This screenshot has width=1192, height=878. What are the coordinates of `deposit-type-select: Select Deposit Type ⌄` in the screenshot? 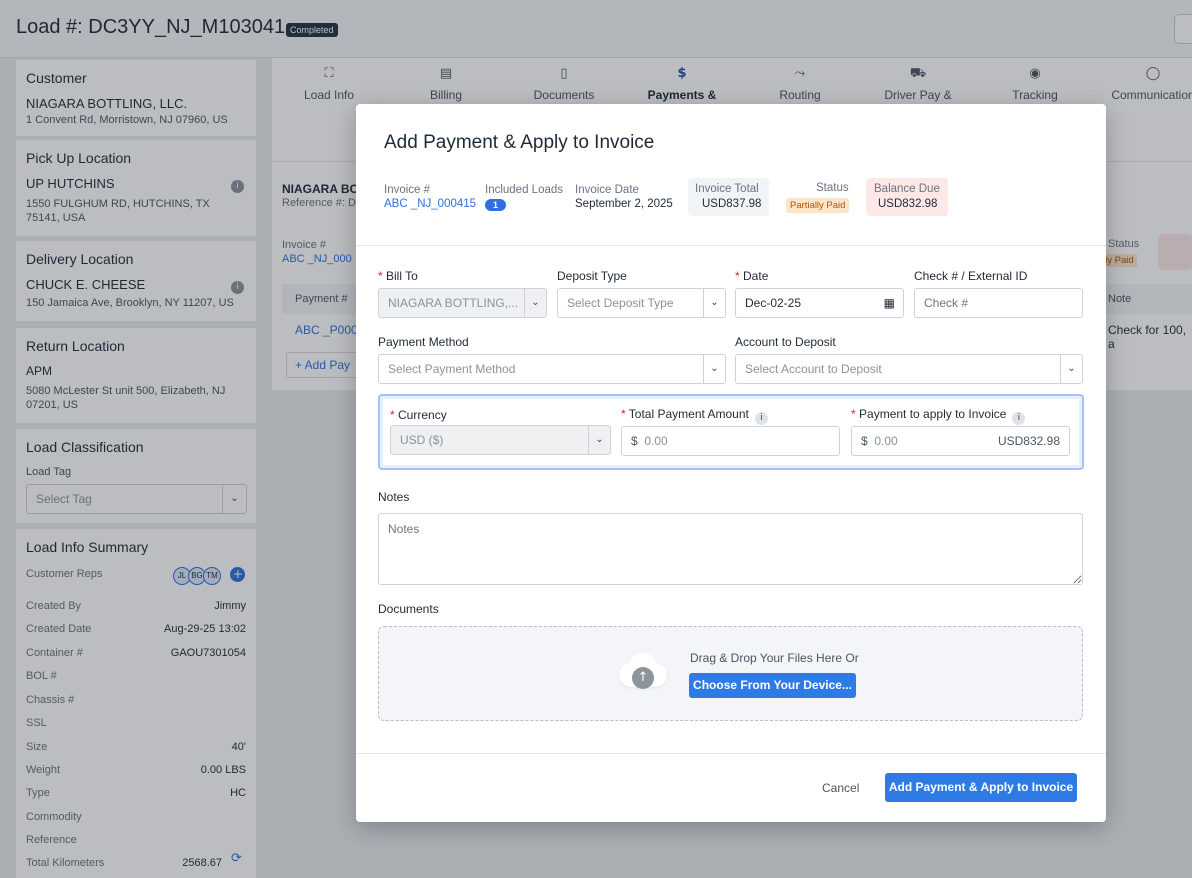 It's located at (641, 303).